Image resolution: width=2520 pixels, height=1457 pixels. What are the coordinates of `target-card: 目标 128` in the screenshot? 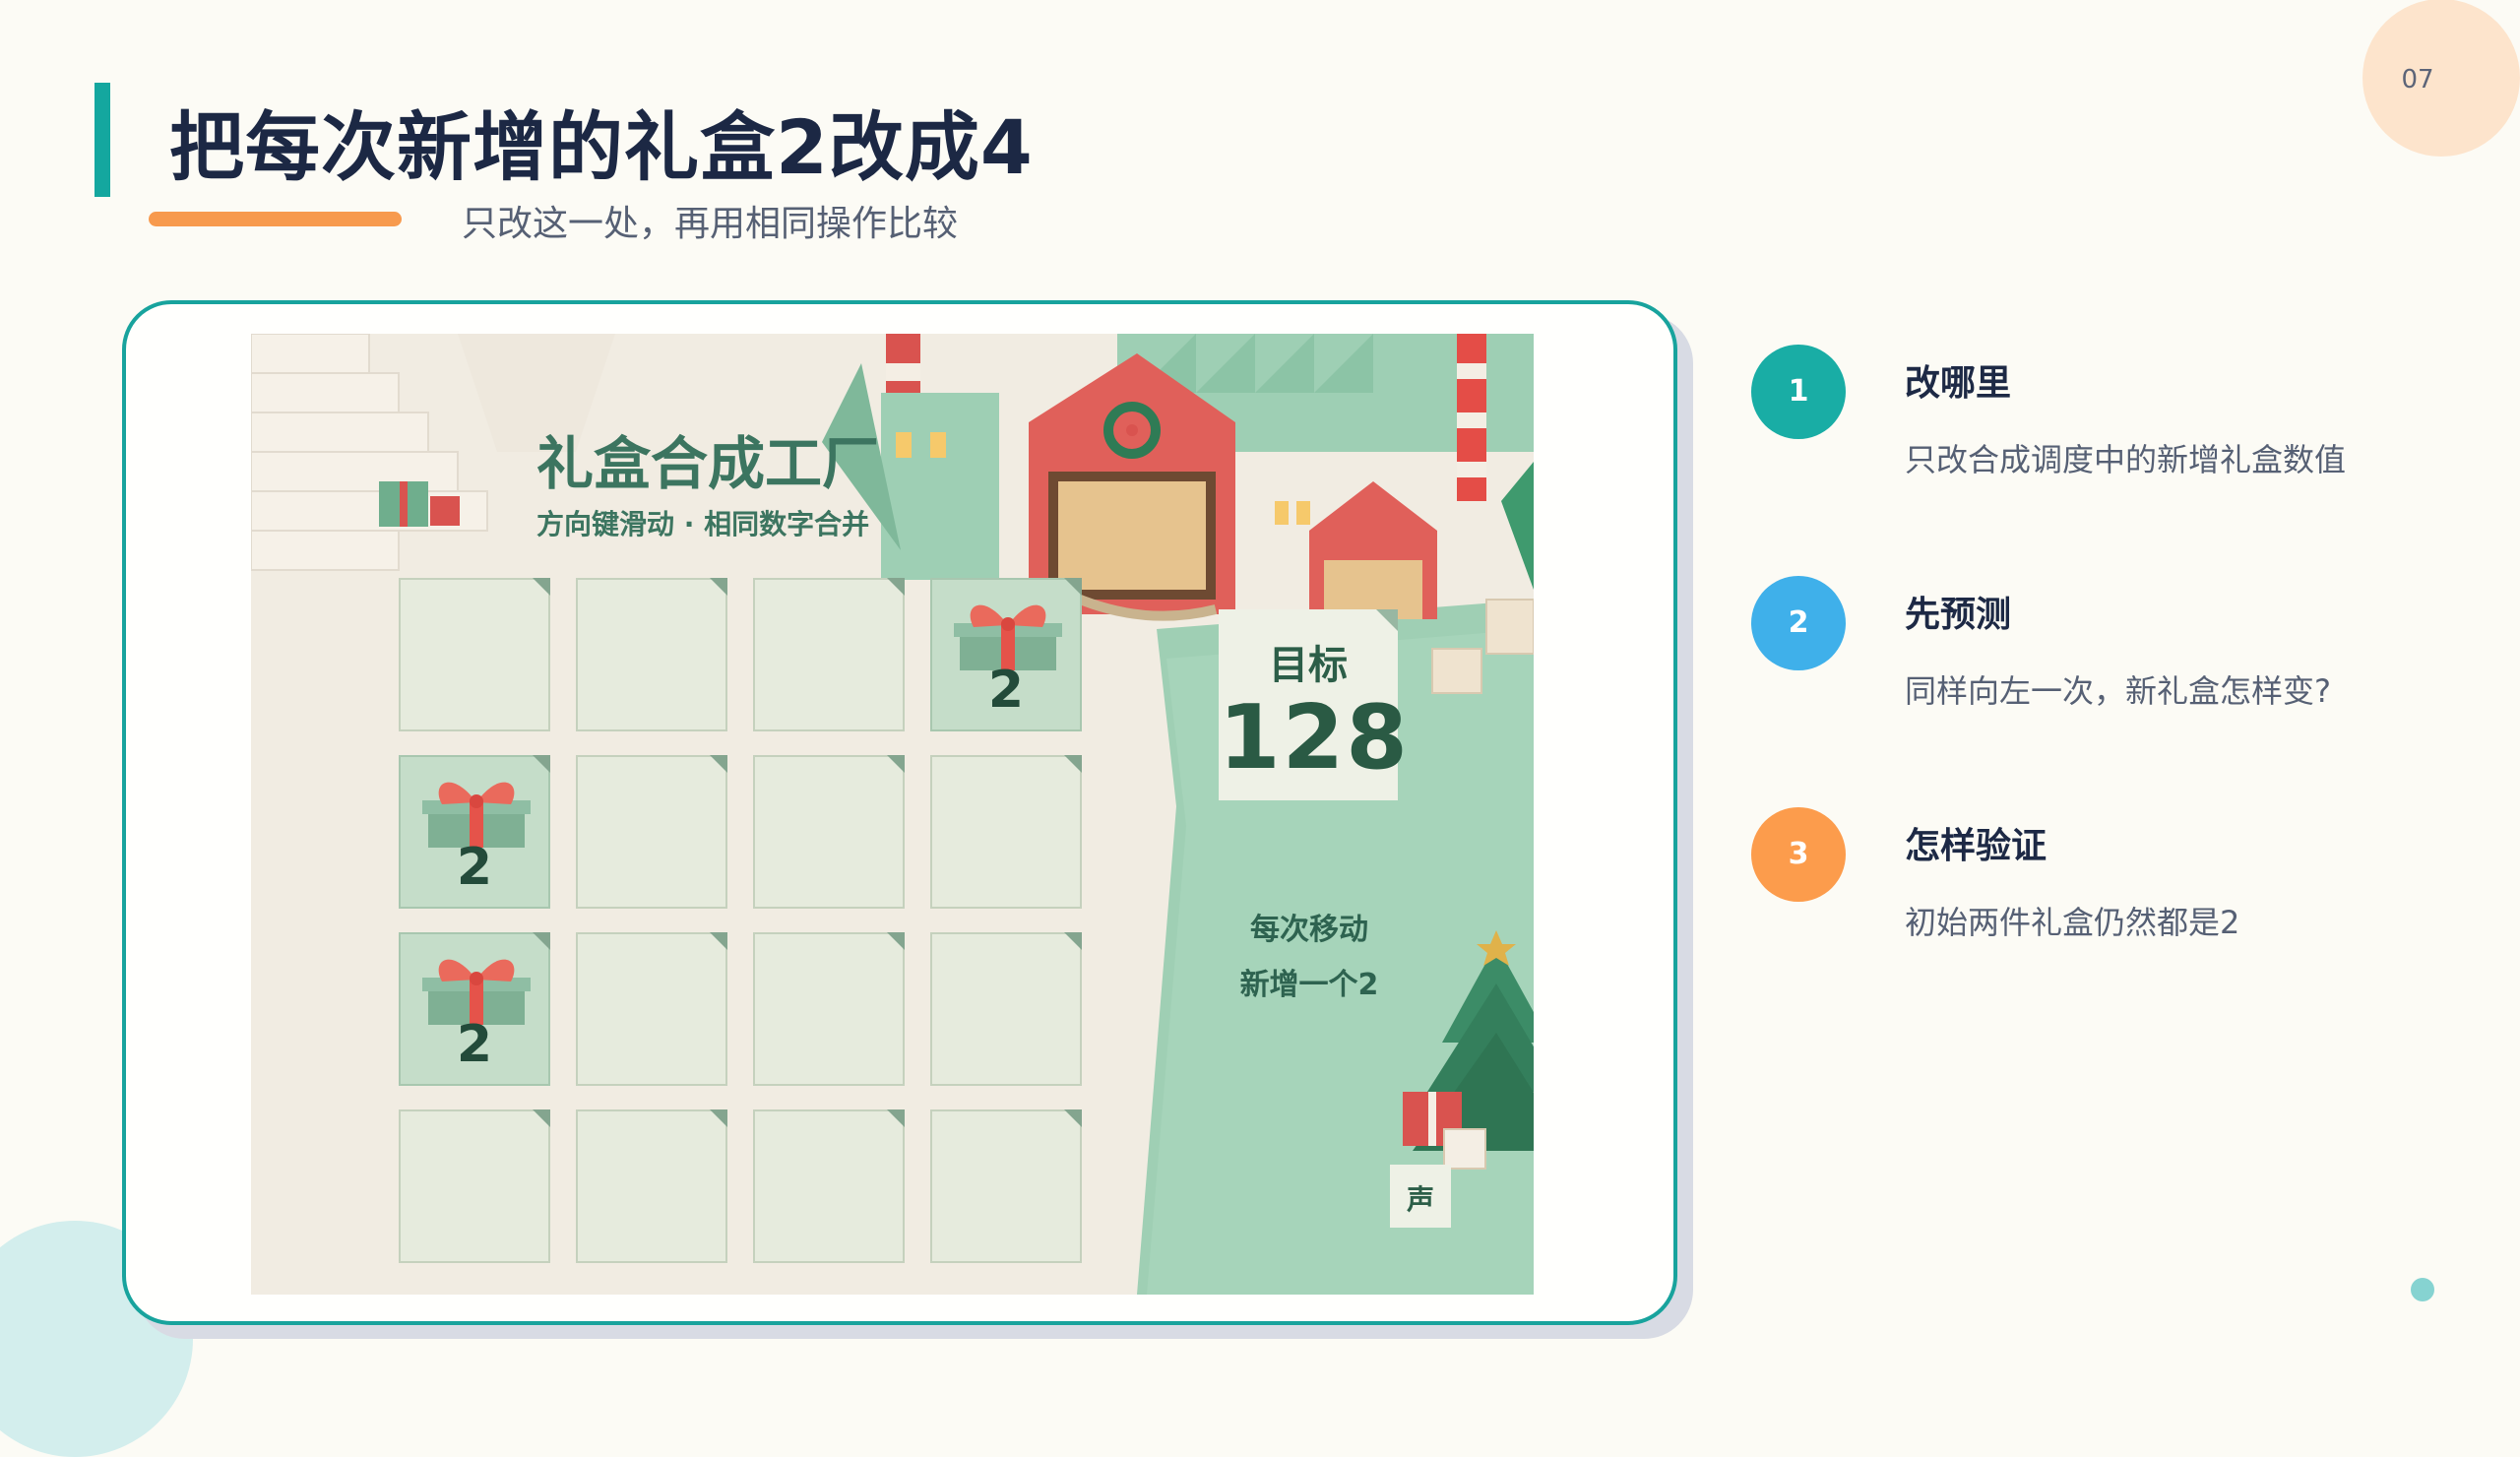 It's located at (1314, 704).